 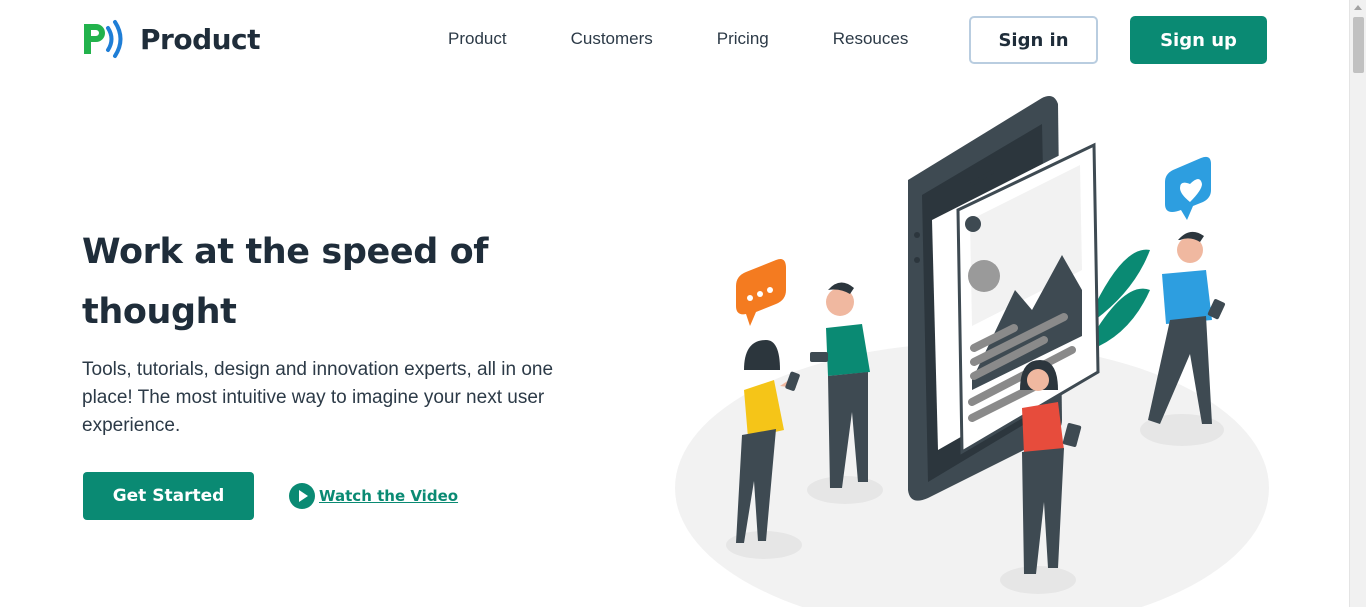 I want to click on scroll-up-arrow-icon, so click(x=1358, y=7).